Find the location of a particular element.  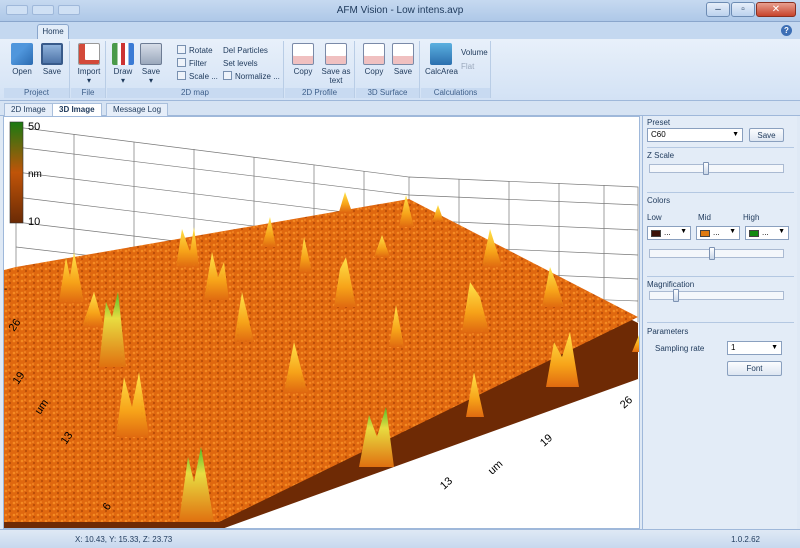

save-2d-button: Save ▾ is located at coordinates (151, 64).